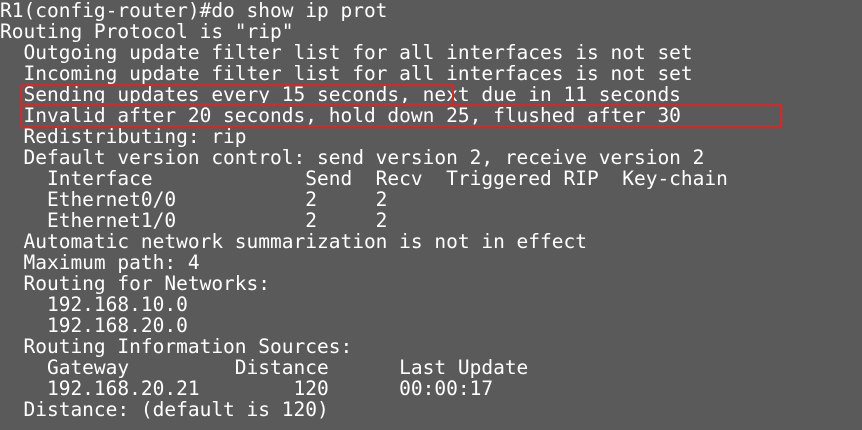 This screenshot has width=862, height=430. What do you see at coordinates (100, 262) in the screenshot?
I see `terminal-line: Maximum path: 4` at bounding box center [100, 262].